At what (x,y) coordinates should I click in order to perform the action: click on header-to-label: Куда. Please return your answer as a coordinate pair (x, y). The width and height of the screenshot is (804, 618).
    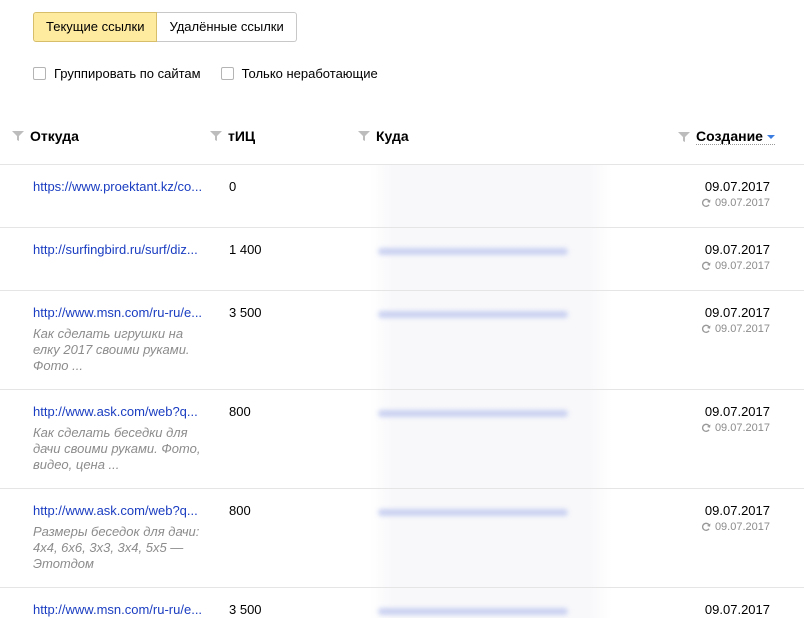
    Looking at the image, I should click on (392, 136).